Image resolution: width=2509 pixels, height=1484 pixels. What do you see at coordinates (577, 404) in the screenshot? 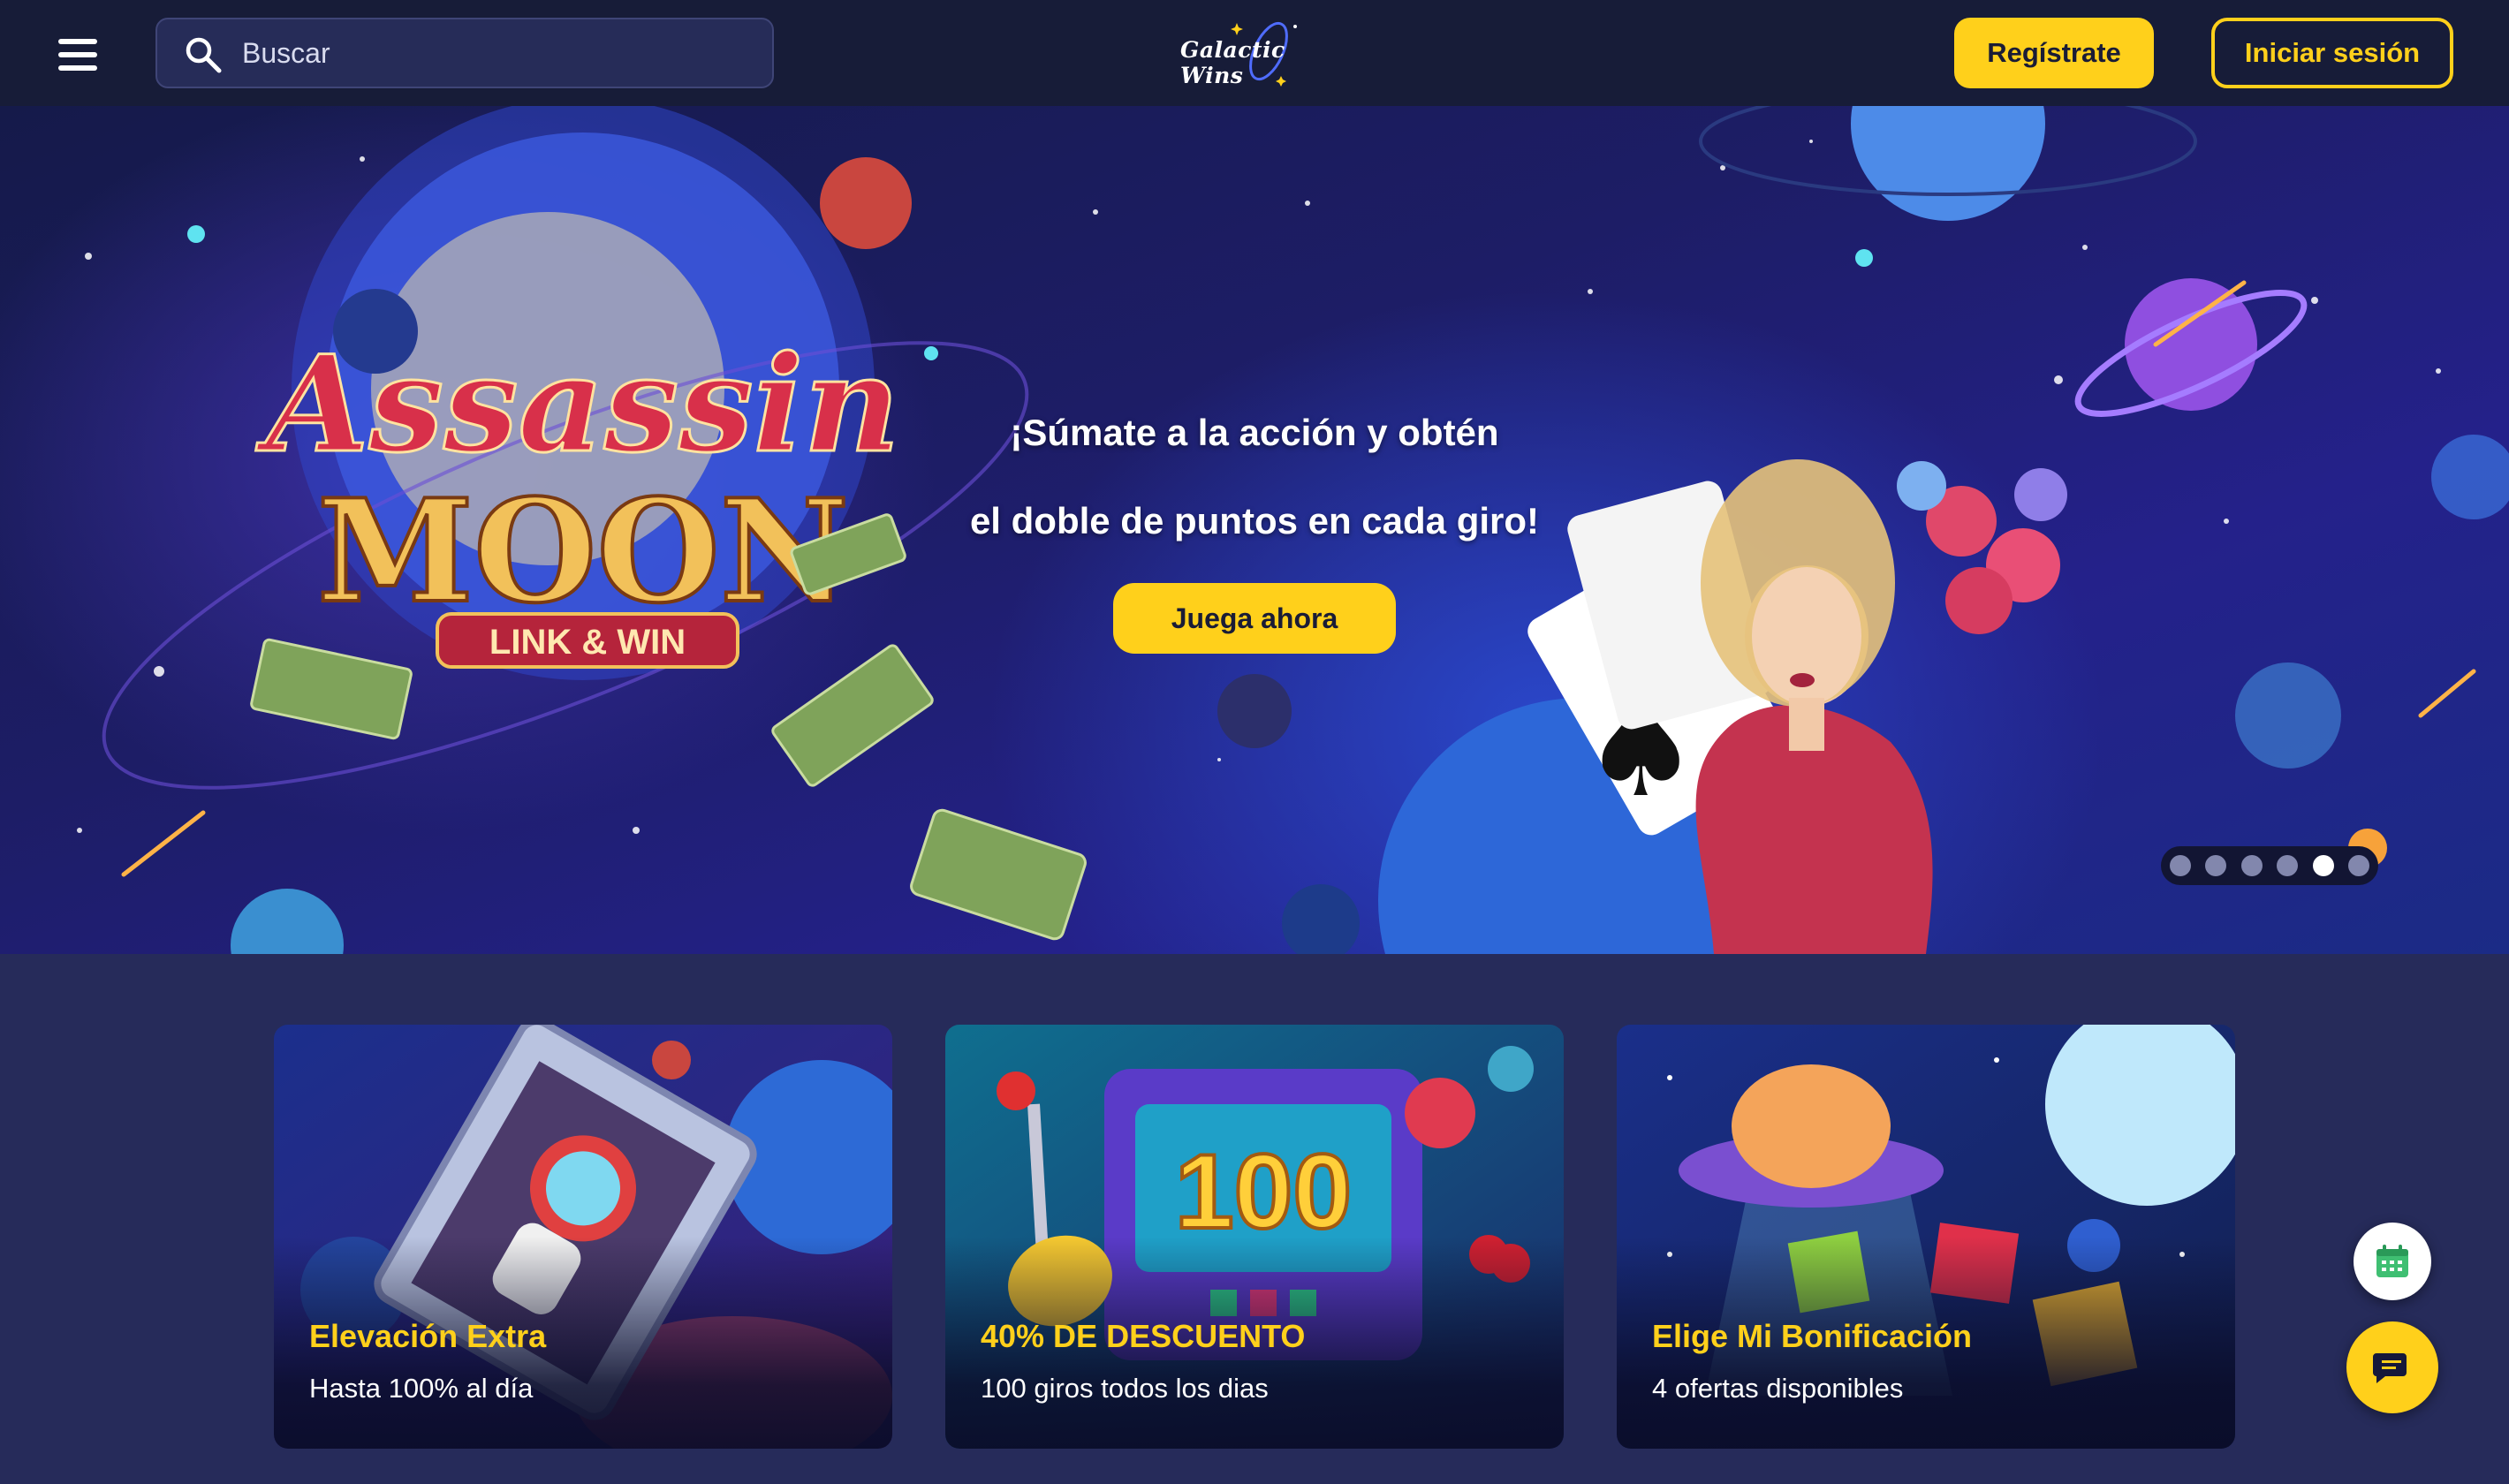
I see `svg-text: Assassin` at bounding box center [577, 404].